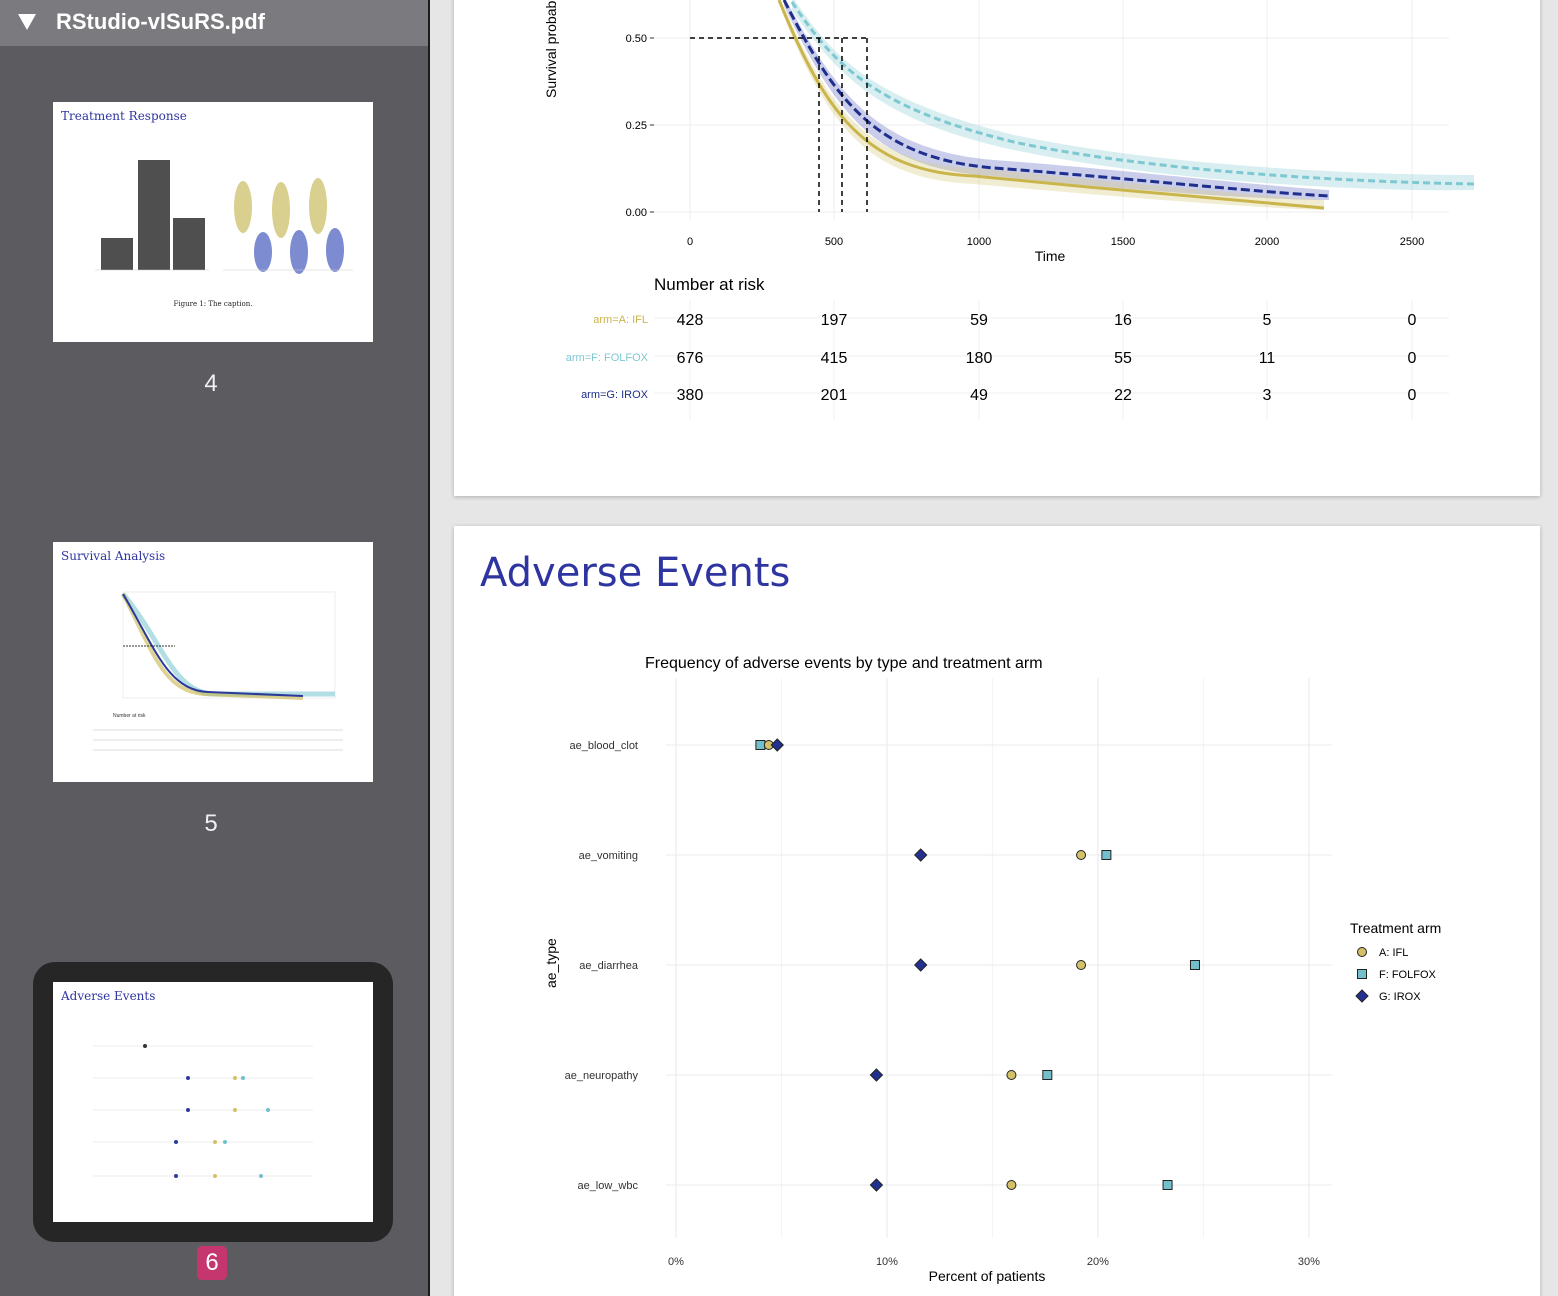 The height and width of the screenshot is (1296, 1558). What do you see at coordinates (603, 746) in the screenshot?
I see `y-tick-label: ae_blood_clot` at bounding box center [603, 746].